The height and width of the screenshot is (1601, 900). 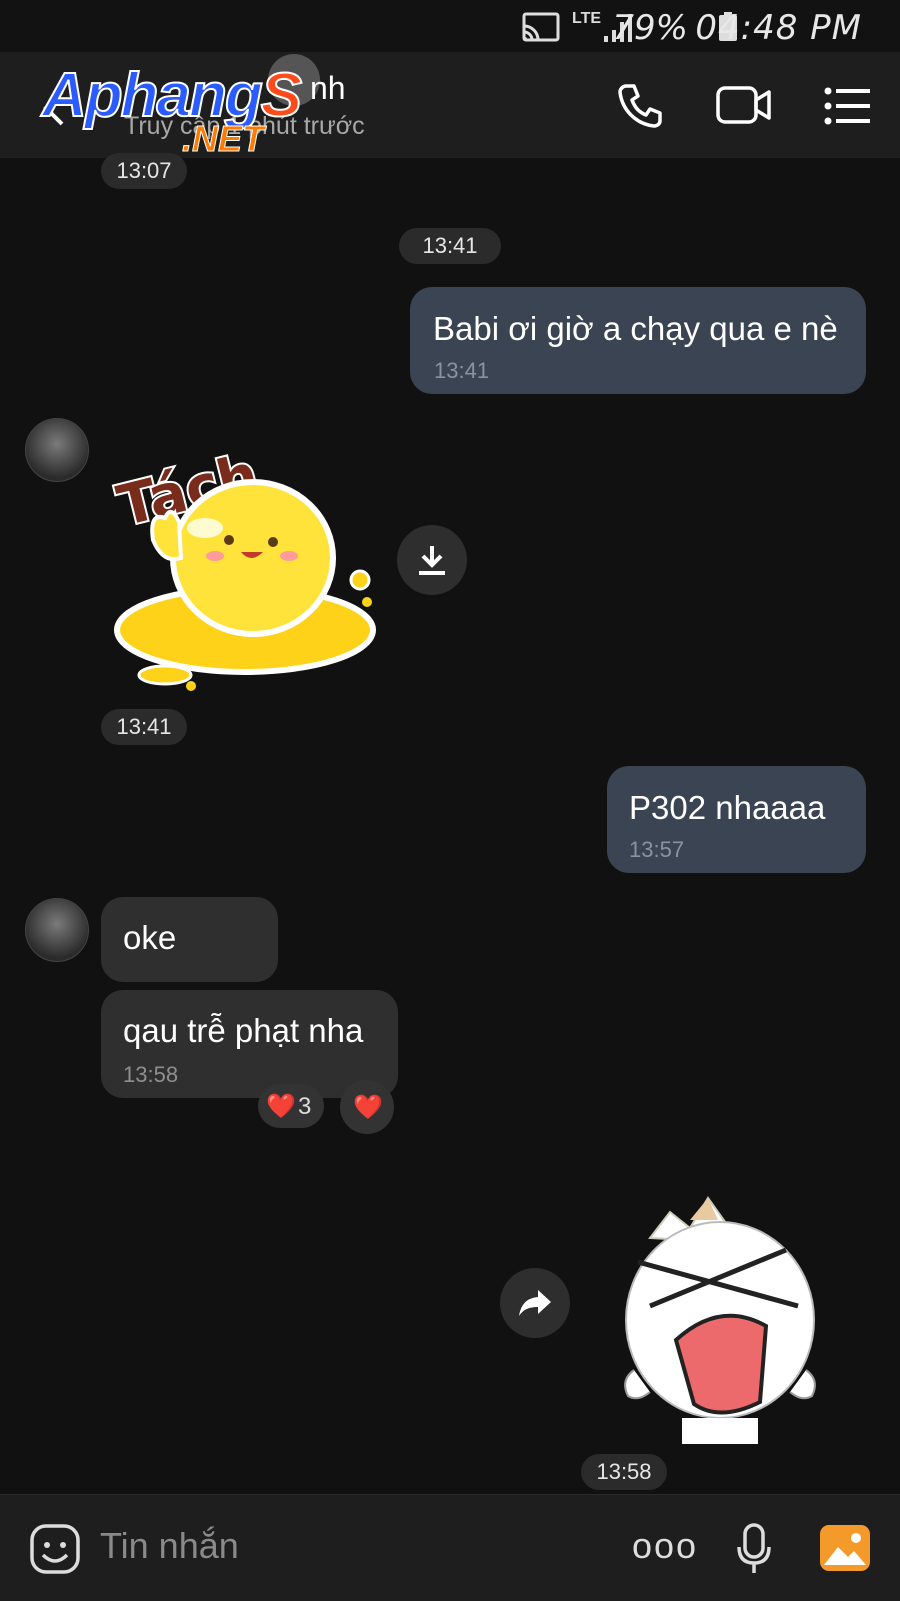 I want to click on message-time: 13:57, so click(x=657, y=849).